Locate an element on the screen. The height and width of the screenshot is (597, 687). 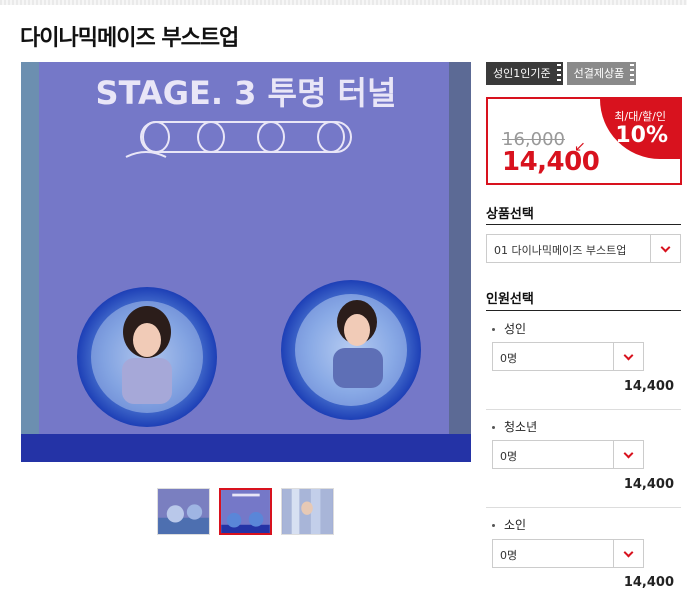
product-select-title: 상품선택 is located at coordinates (510, 214).